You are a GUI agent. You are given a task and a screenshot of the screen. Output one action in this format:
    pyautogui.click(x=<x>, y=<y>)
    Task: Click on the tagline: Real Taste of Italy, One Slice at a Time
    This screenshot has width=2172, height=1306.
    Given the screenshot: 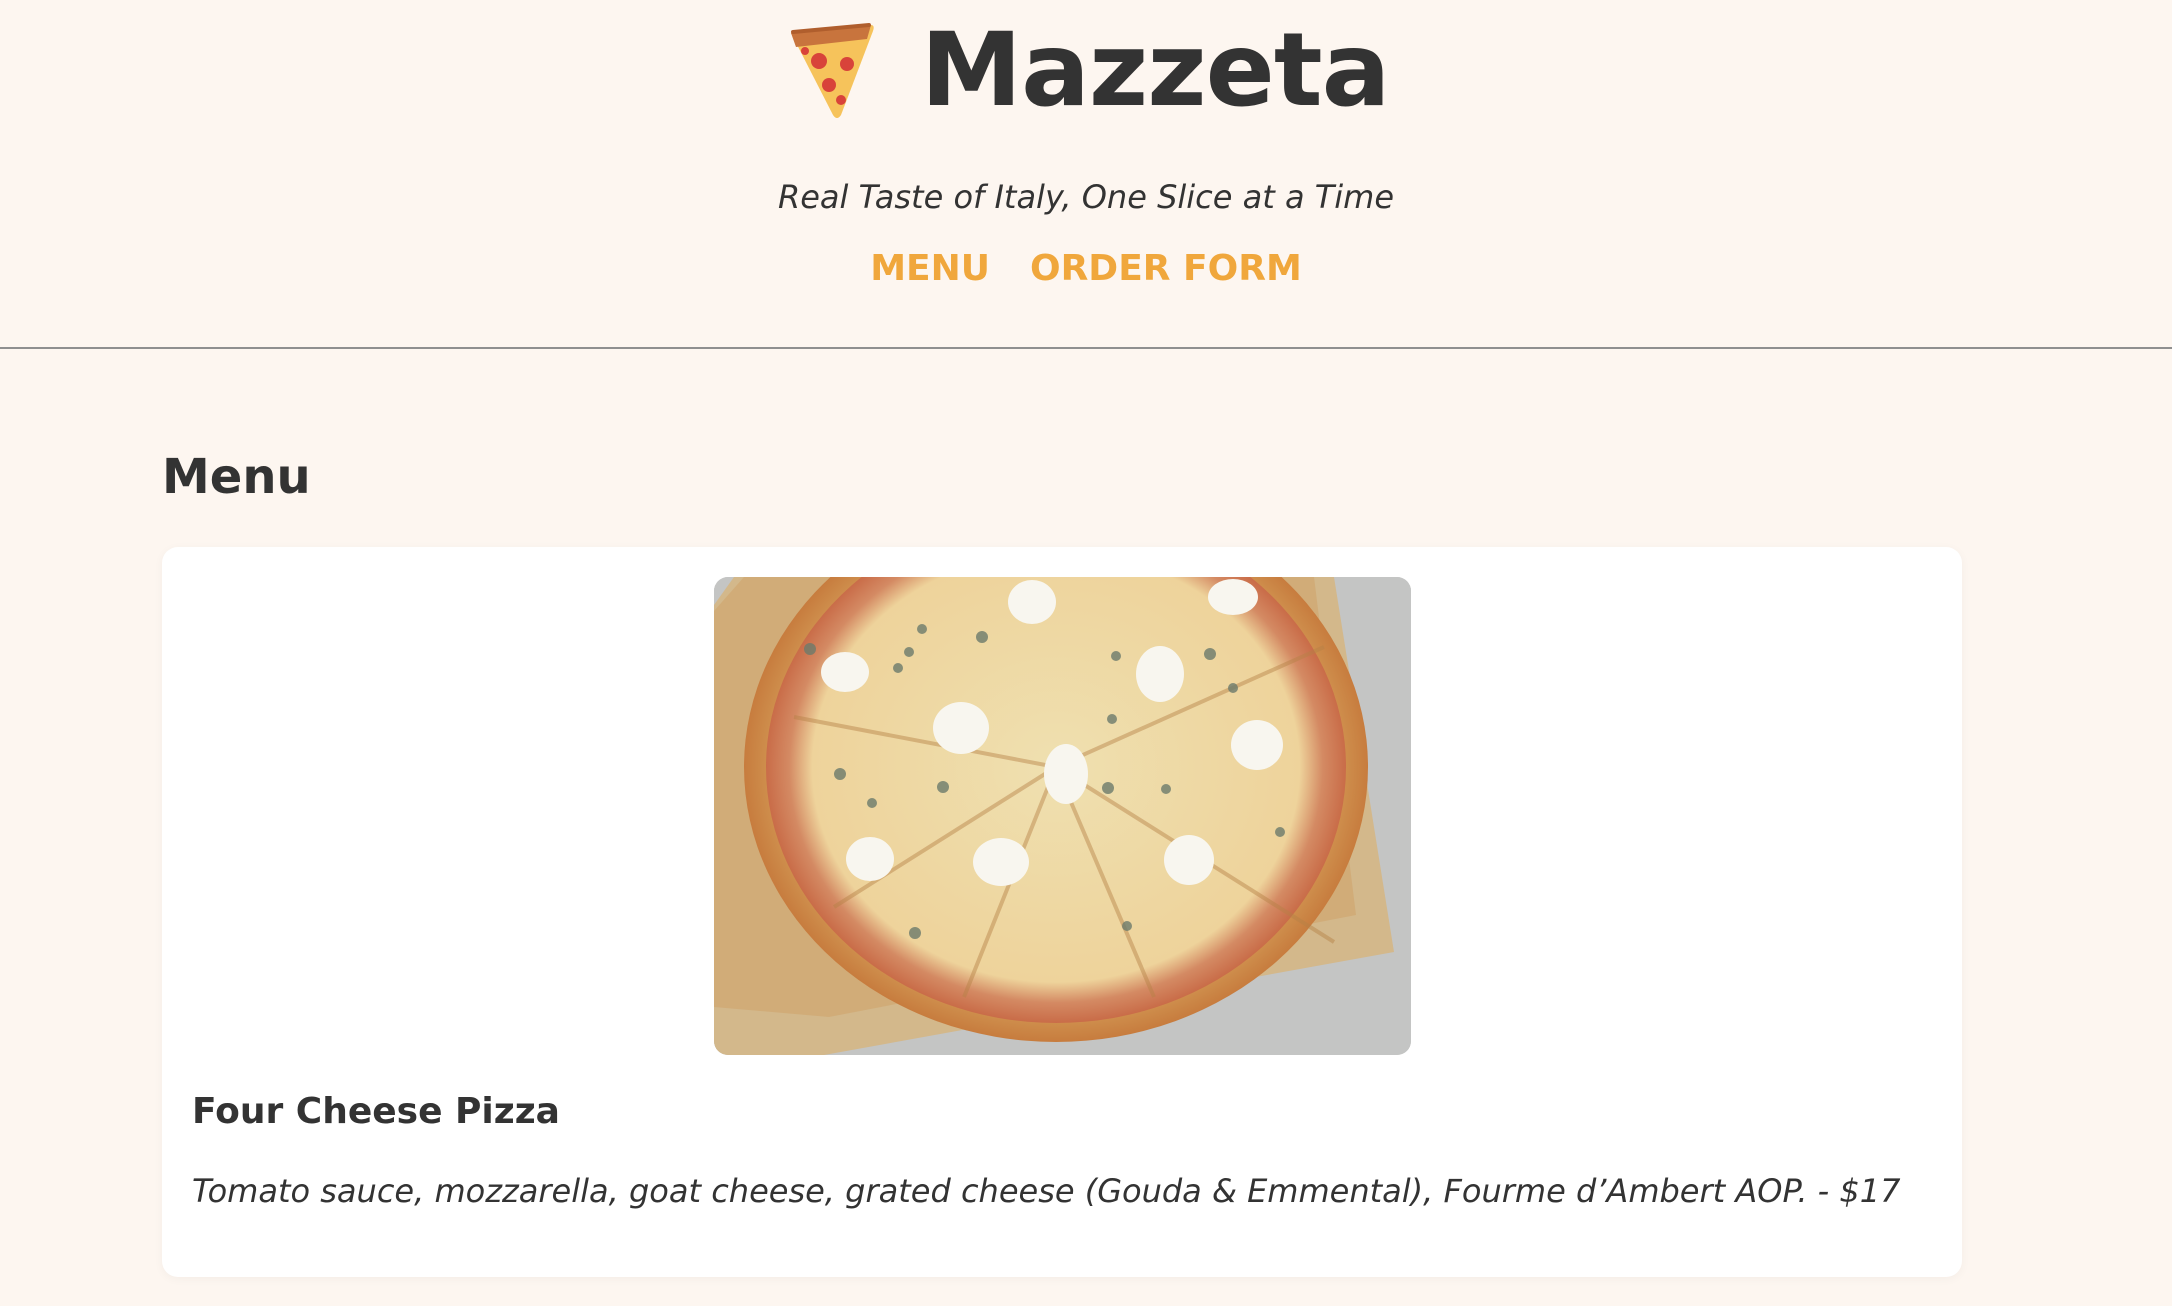 What is the action you would take?
    pyautogui.click(x=1086, y=197)
    